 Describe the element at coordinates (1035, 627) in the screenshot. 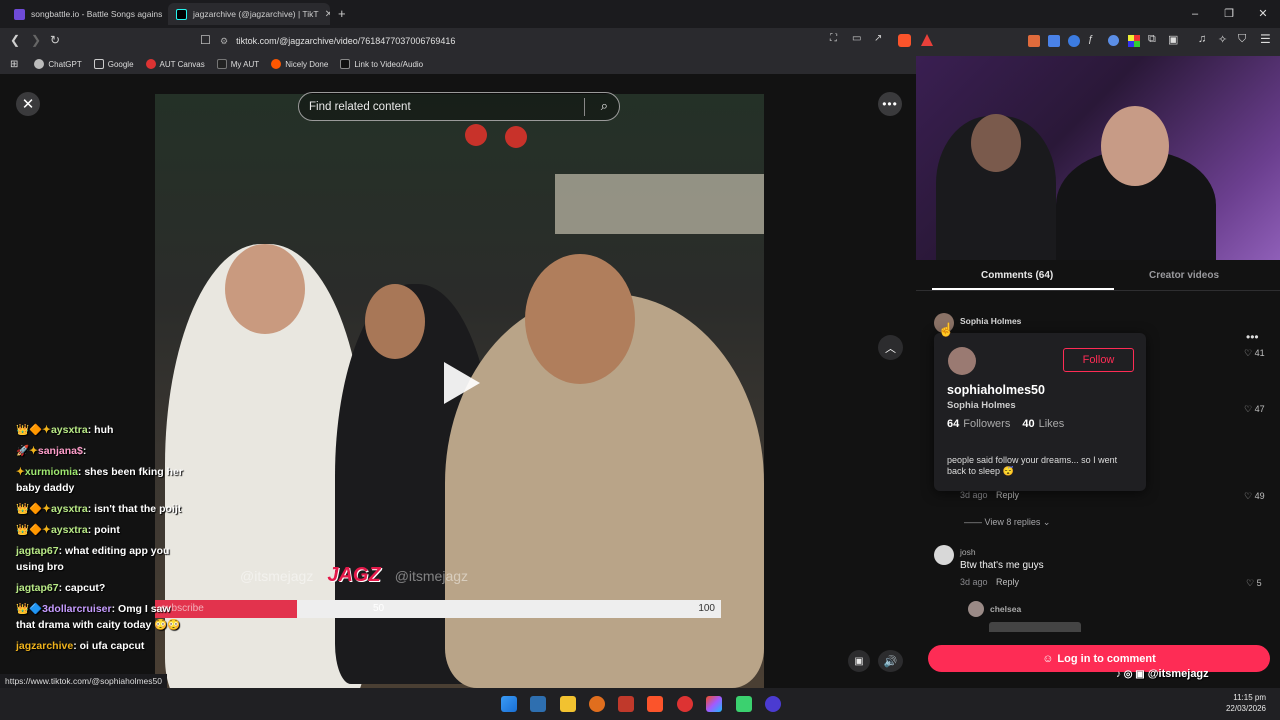

I see `loading-placeholder` at that location.